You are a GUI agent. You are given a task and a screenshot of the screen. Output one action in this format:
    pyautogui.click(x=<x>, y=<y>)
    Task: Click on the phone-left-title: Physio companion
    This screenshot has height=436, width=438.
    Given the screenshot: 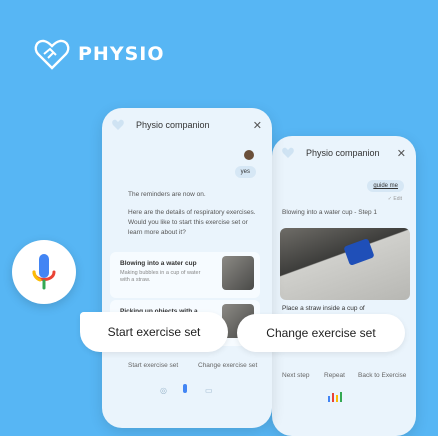 What is the action you would take?
    pyautogui.click(x=173, y=125)
    